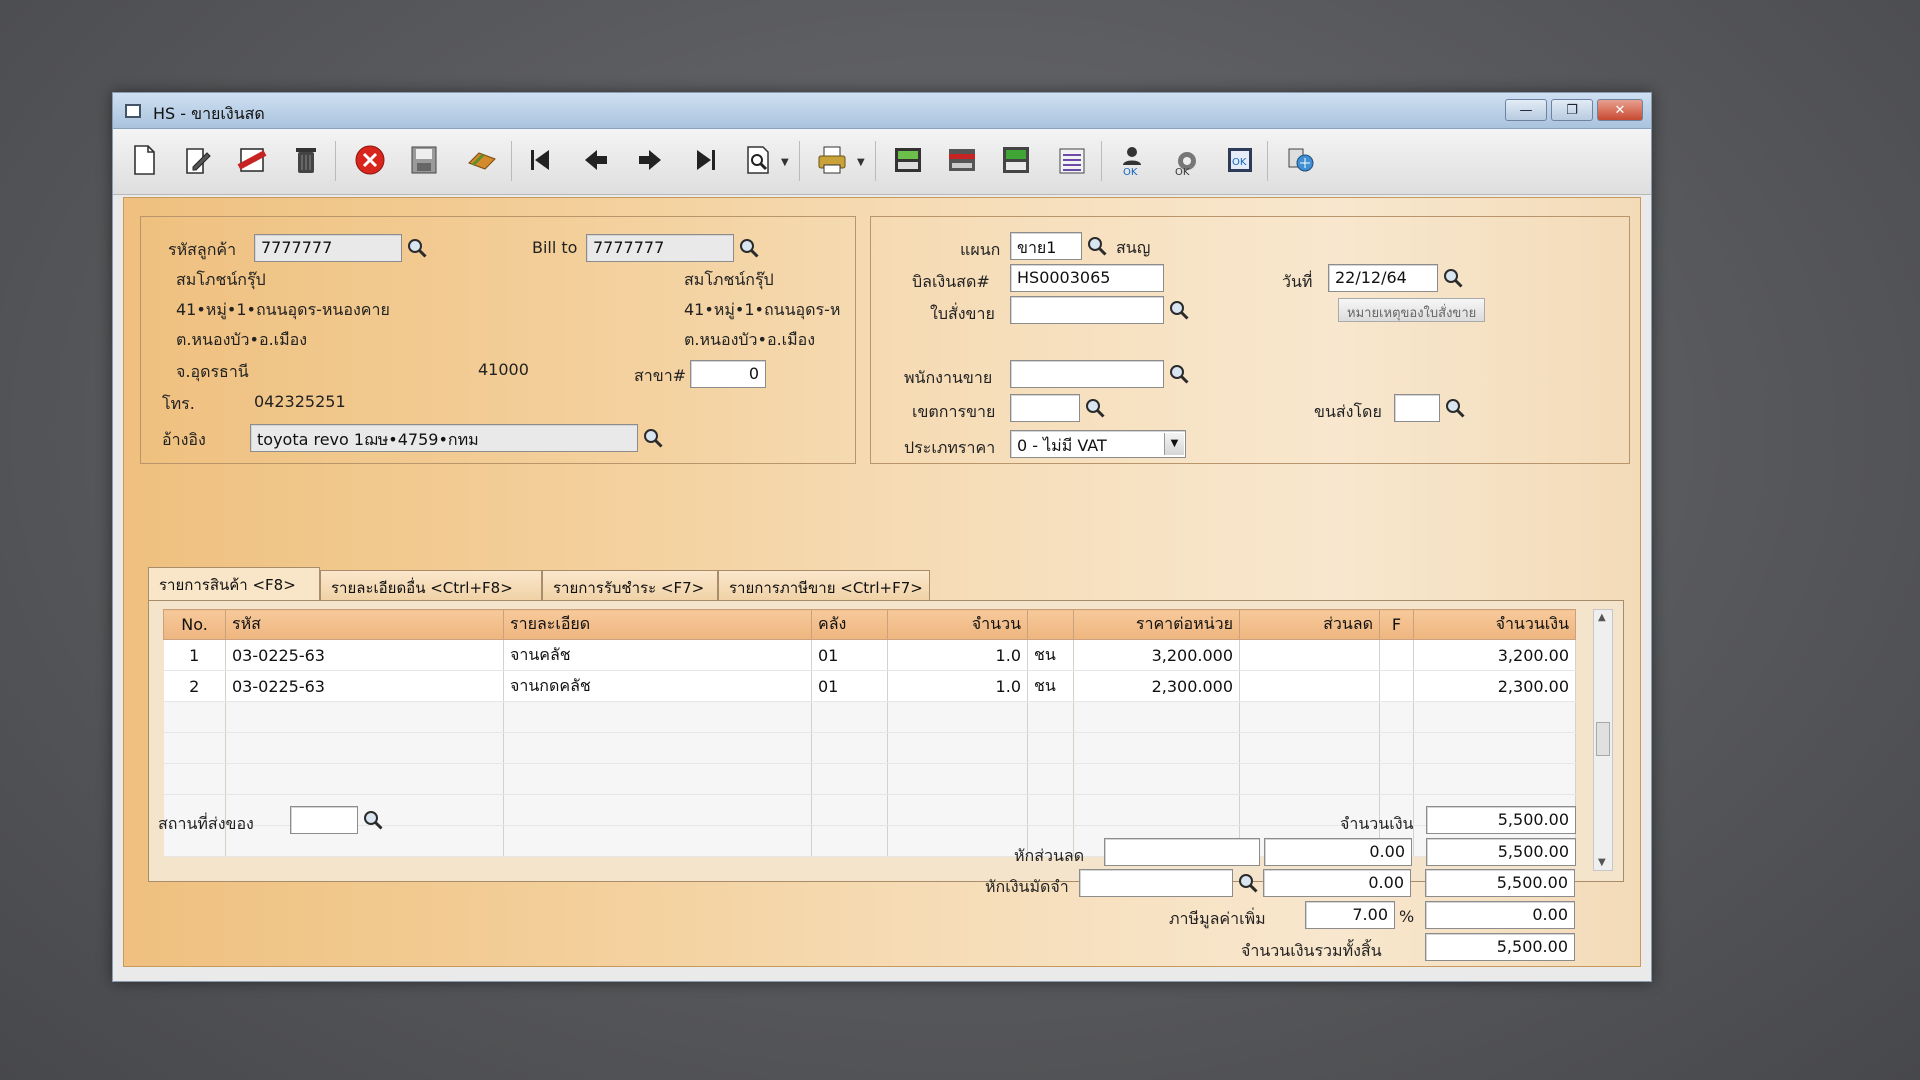  Describe the element at coordinates (1494, 686) in the screenshot. I see `cell-amount: 2,300.00` at that location.